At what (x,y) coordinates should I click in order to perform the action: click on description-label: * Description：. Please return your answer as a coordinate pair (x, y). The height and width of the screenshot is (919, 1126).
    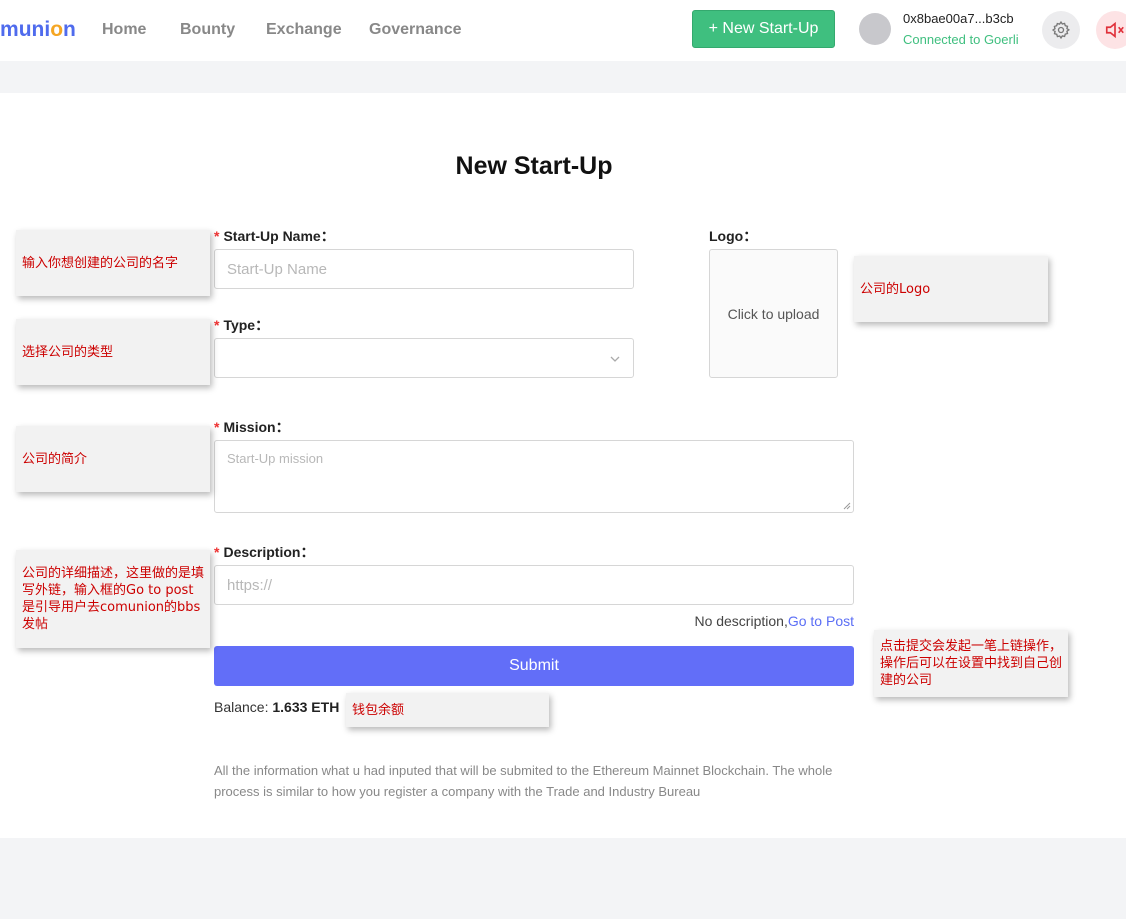
    Looking at the image, I should click on (264, 552).